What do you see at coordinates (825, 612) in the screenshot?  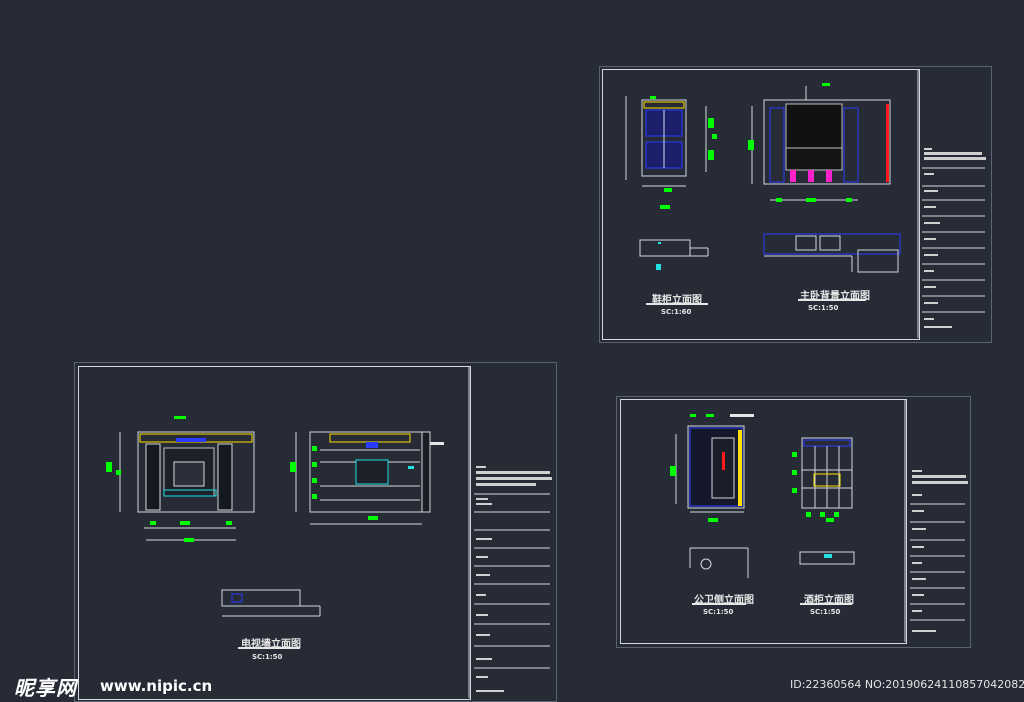 I see `view-scale-wine-cabinet: SC:1:50` at bounding box center [825, 612].